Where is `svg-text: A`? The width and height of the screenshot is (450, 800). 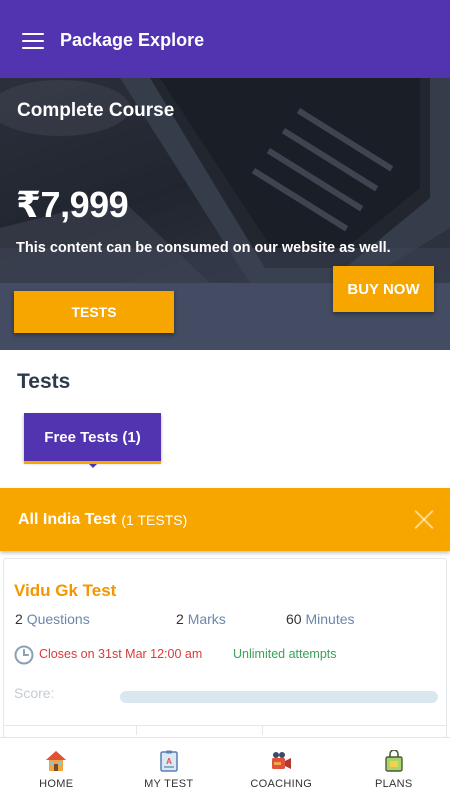 svg-text: A is located at coordinates (169, 761).